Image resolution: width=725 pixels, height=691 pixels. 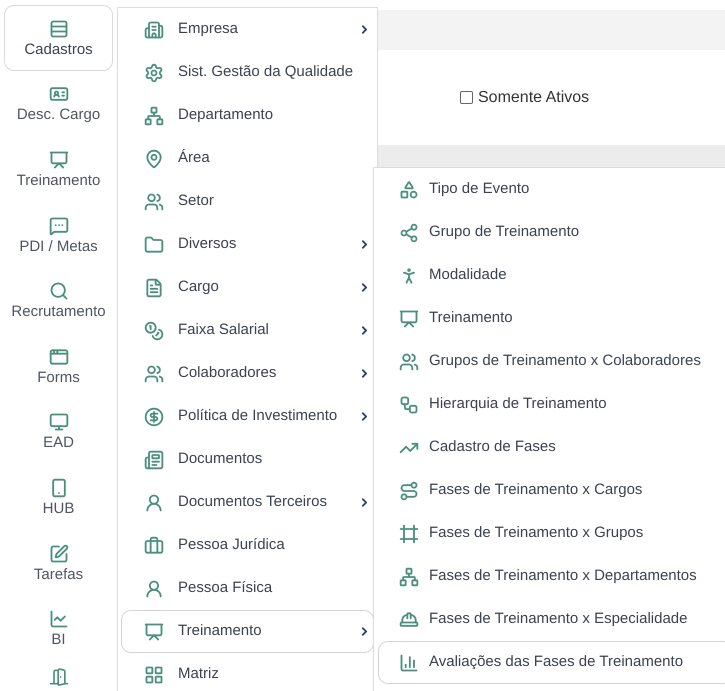 I want to click on dollar-icon, so click(x=154, y=416).